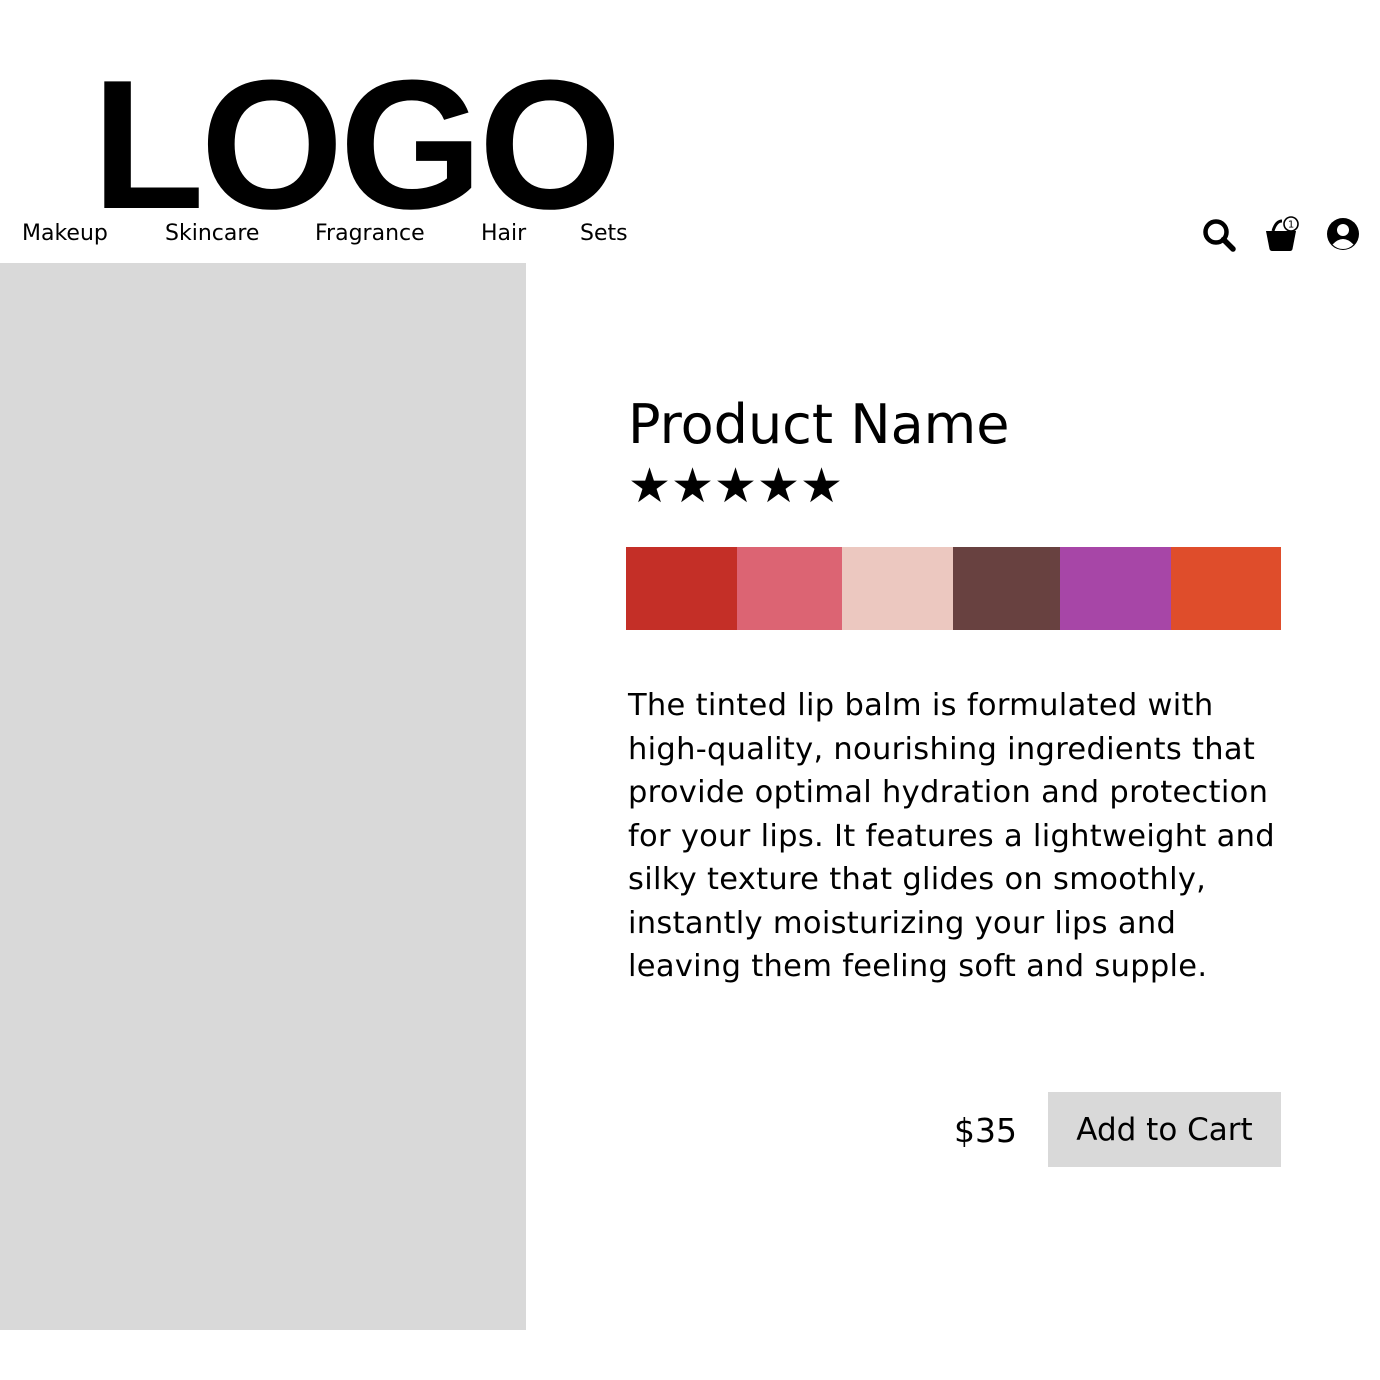 This screenshot has height=1380, width=1380. I want to click on shade-swatches, so click(953, 588).